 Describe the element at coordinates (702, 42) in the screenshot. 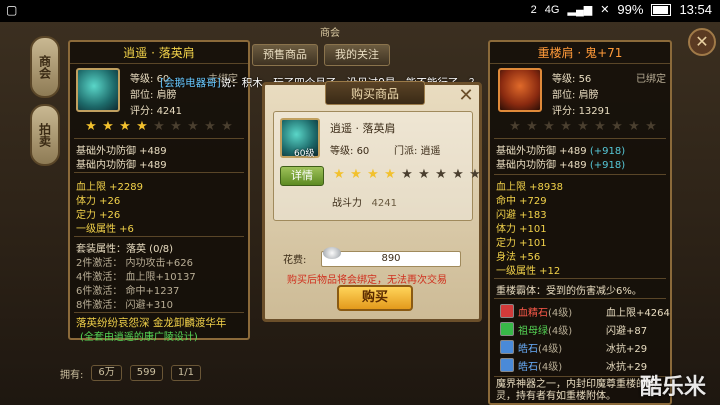

I see `close-market-button: ✕` at that location.